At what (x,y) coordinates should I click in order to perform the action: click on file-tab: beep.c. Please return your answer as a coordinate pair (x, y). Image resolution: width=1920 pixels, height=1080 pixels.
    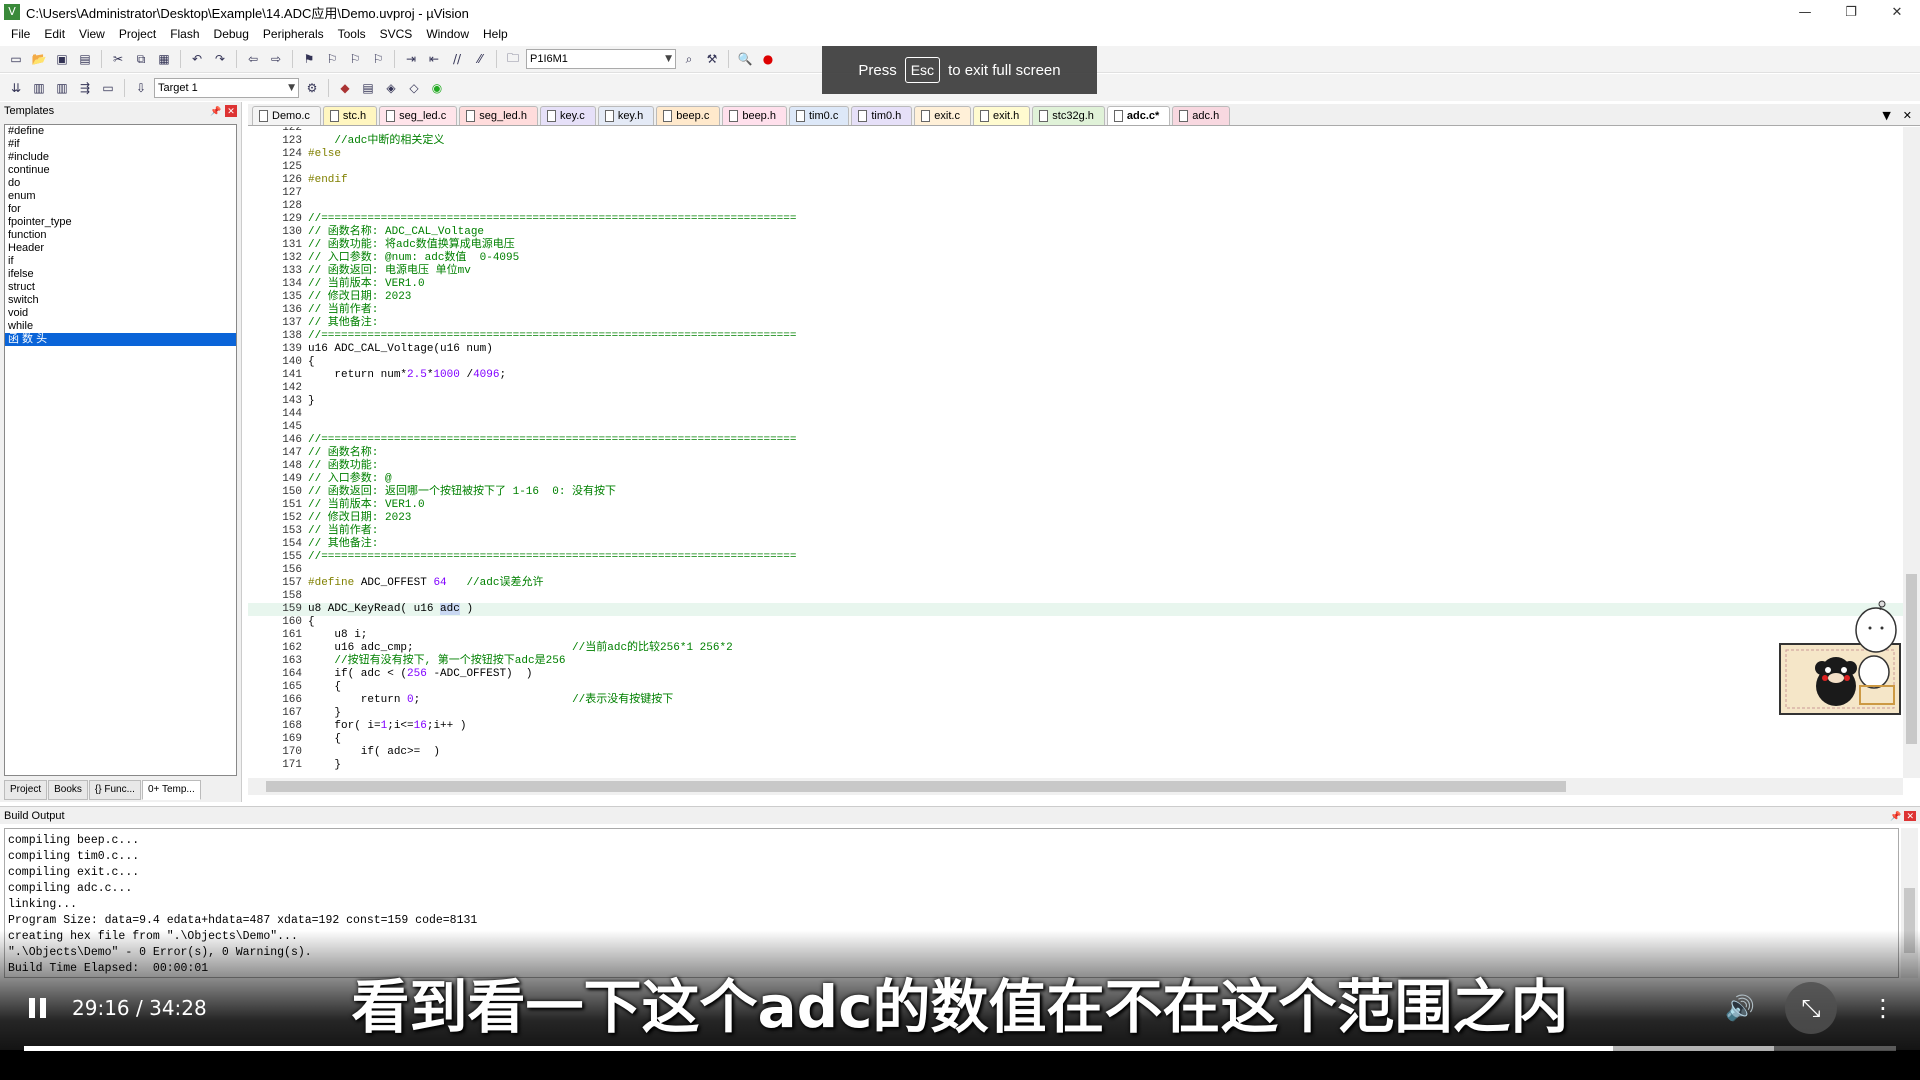
    Looking at the image, I should click on (688, 115).